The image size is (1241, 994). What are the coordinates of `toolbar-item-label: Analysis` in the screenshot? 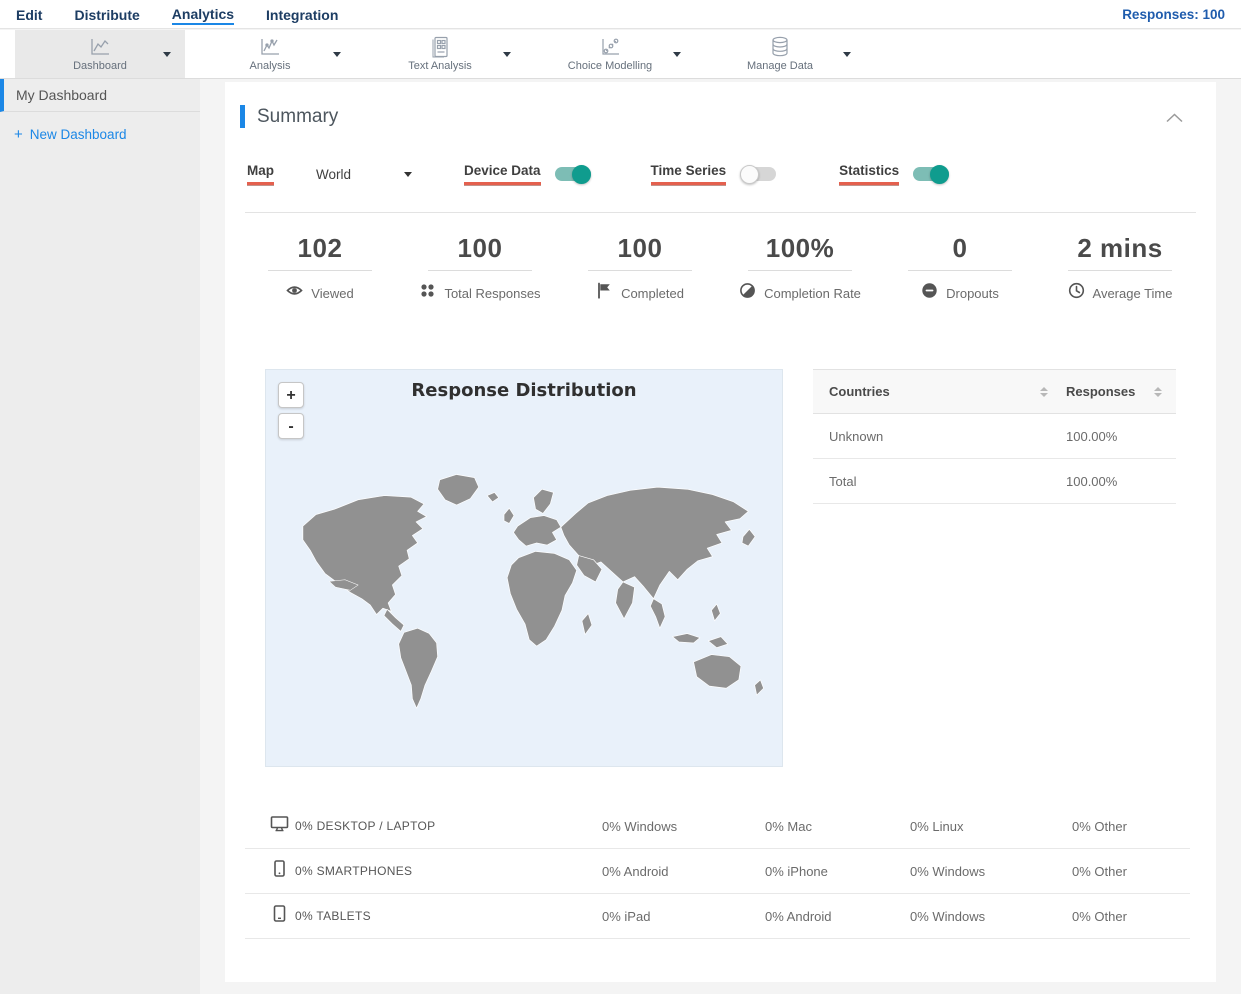 It's located at (270, 66).